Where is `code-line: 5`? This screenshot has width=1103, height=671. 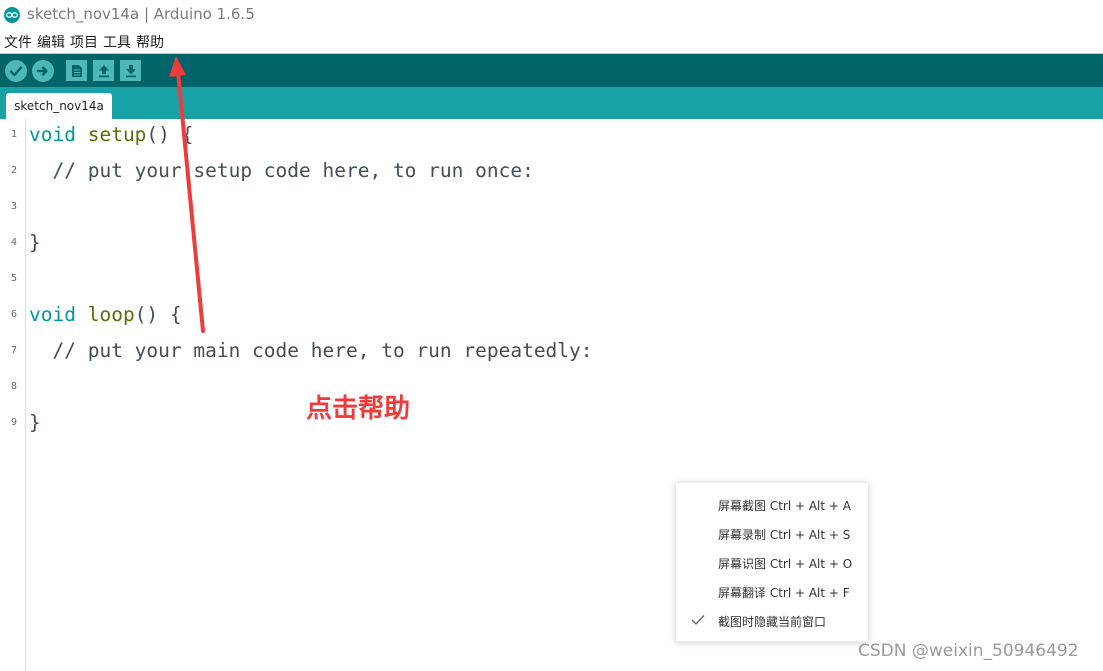 code-line: 5 is located at coordinates (450, 281).